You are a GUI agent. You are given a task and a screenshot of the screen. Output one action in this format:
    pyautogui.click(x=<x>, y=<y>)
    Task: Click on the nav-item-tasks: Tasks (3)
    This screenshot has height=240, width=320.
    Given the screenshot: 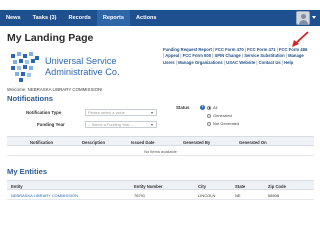 What is the action you would take?
    pyautogui.click(x=45, y=18)
    